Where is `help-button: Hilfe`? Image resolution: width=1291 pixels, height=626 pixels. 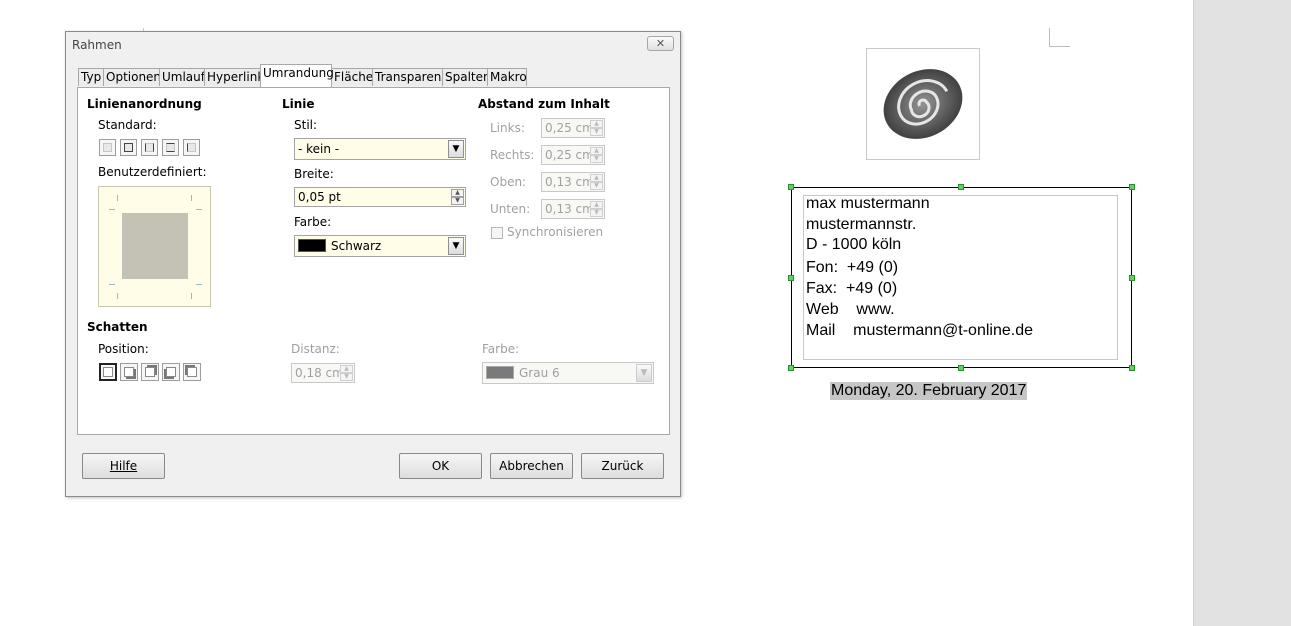
help-button: Hilfe is located at coordinates (123, 466).